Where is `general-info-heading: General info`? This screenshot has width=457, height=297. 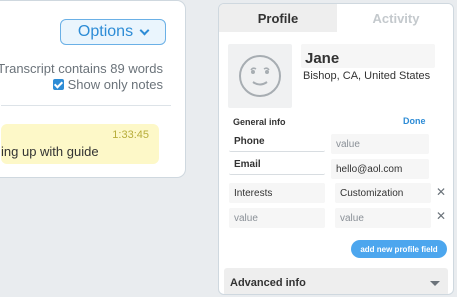
general-info-heading: General info is located at coordinates (259, 122).